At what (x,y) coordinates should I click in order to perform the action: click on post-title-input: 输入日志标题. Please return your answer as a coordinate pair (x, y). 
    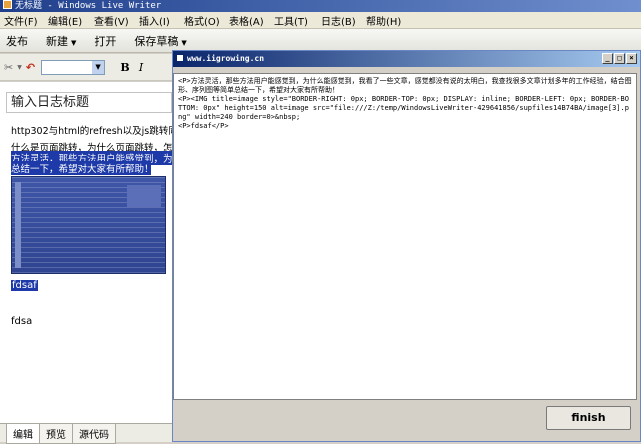
    Looking at the image, I should click on (89, 102).